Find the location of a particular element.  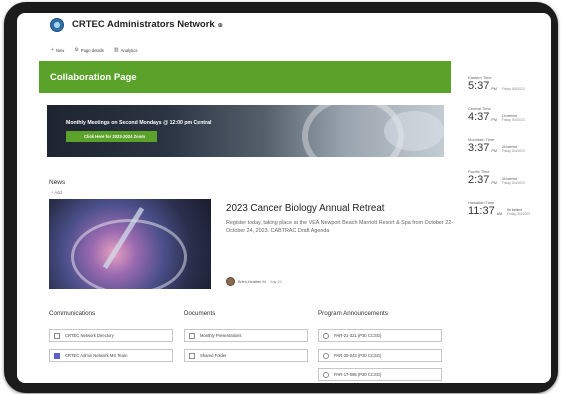

link-ms-team: CRTEC Admin Network MS Team is located at coordinates (111, 355).